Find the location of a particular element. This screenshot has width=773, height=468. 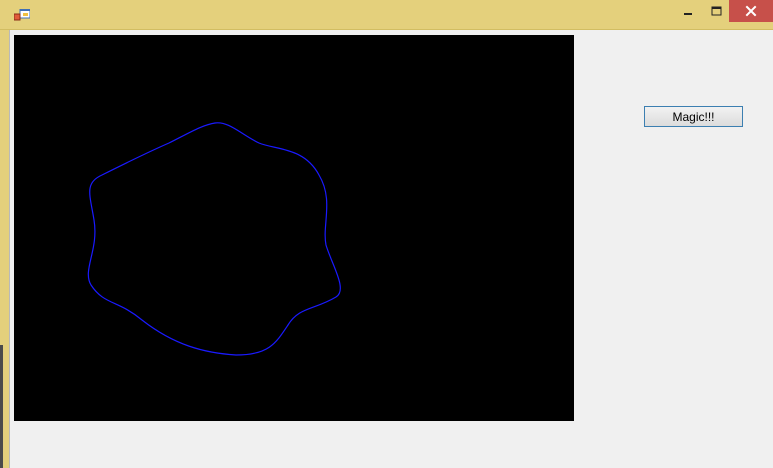

magic-button-label: Magic!!! is located at coordinates (693, 116).